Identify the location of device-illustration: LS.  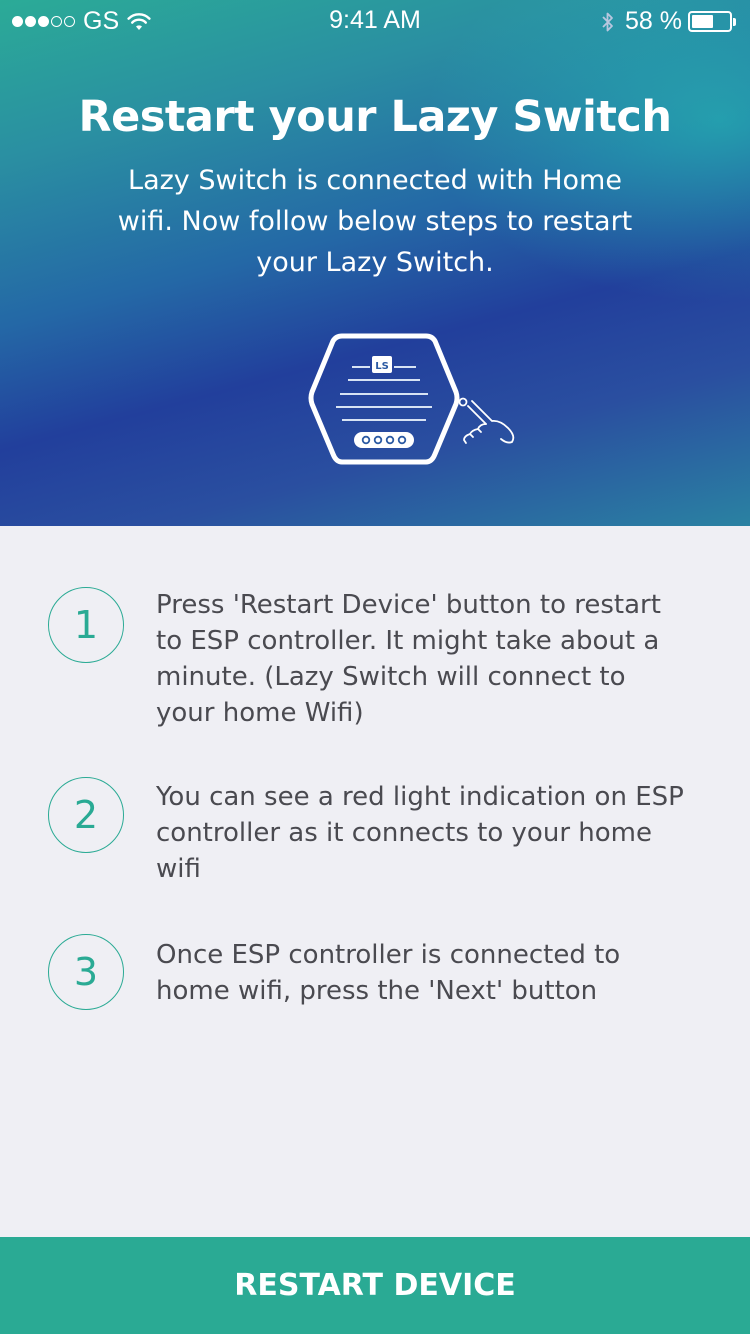
(415, 400).